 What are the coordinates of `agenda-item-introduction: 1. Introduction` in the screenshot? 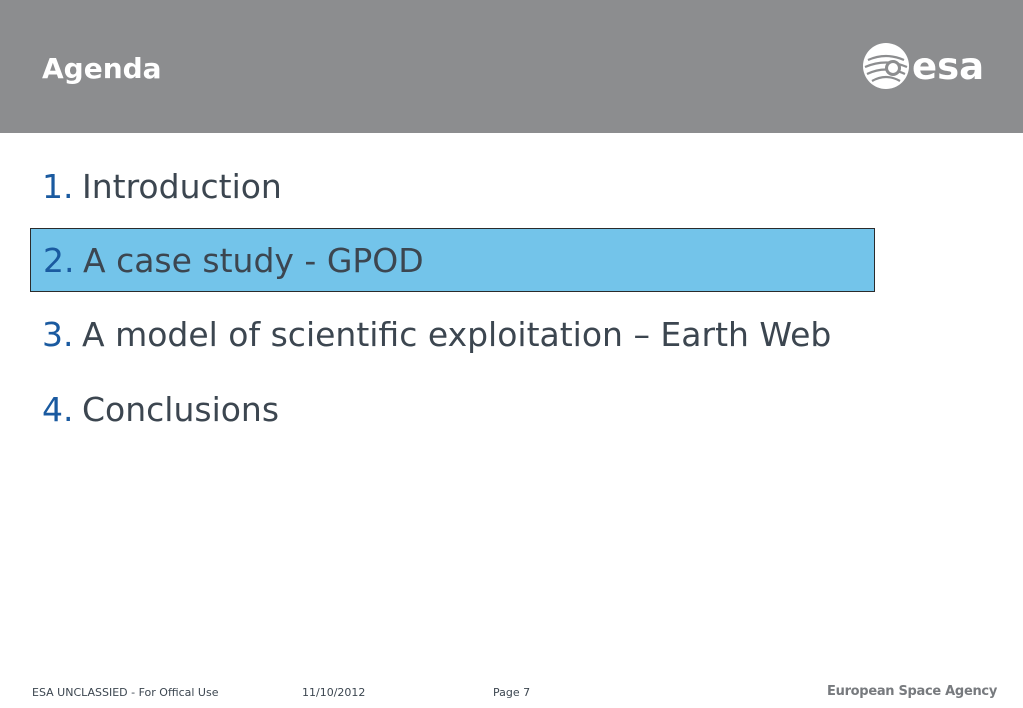 It's located at (156, 186).